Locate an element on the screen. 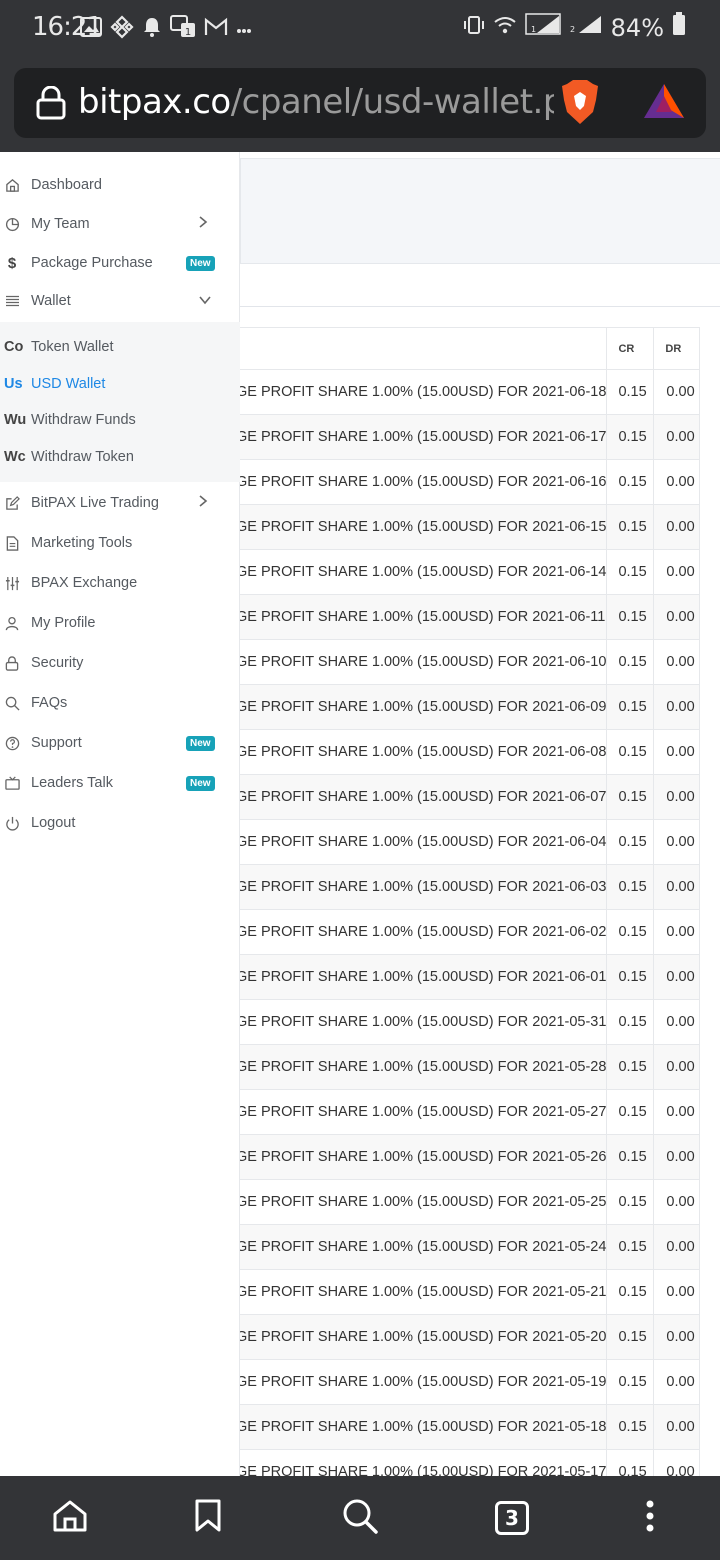 The image size is (720, 1560). sidebar-item-wallet: Wallet is located at coordinates (120, 301).